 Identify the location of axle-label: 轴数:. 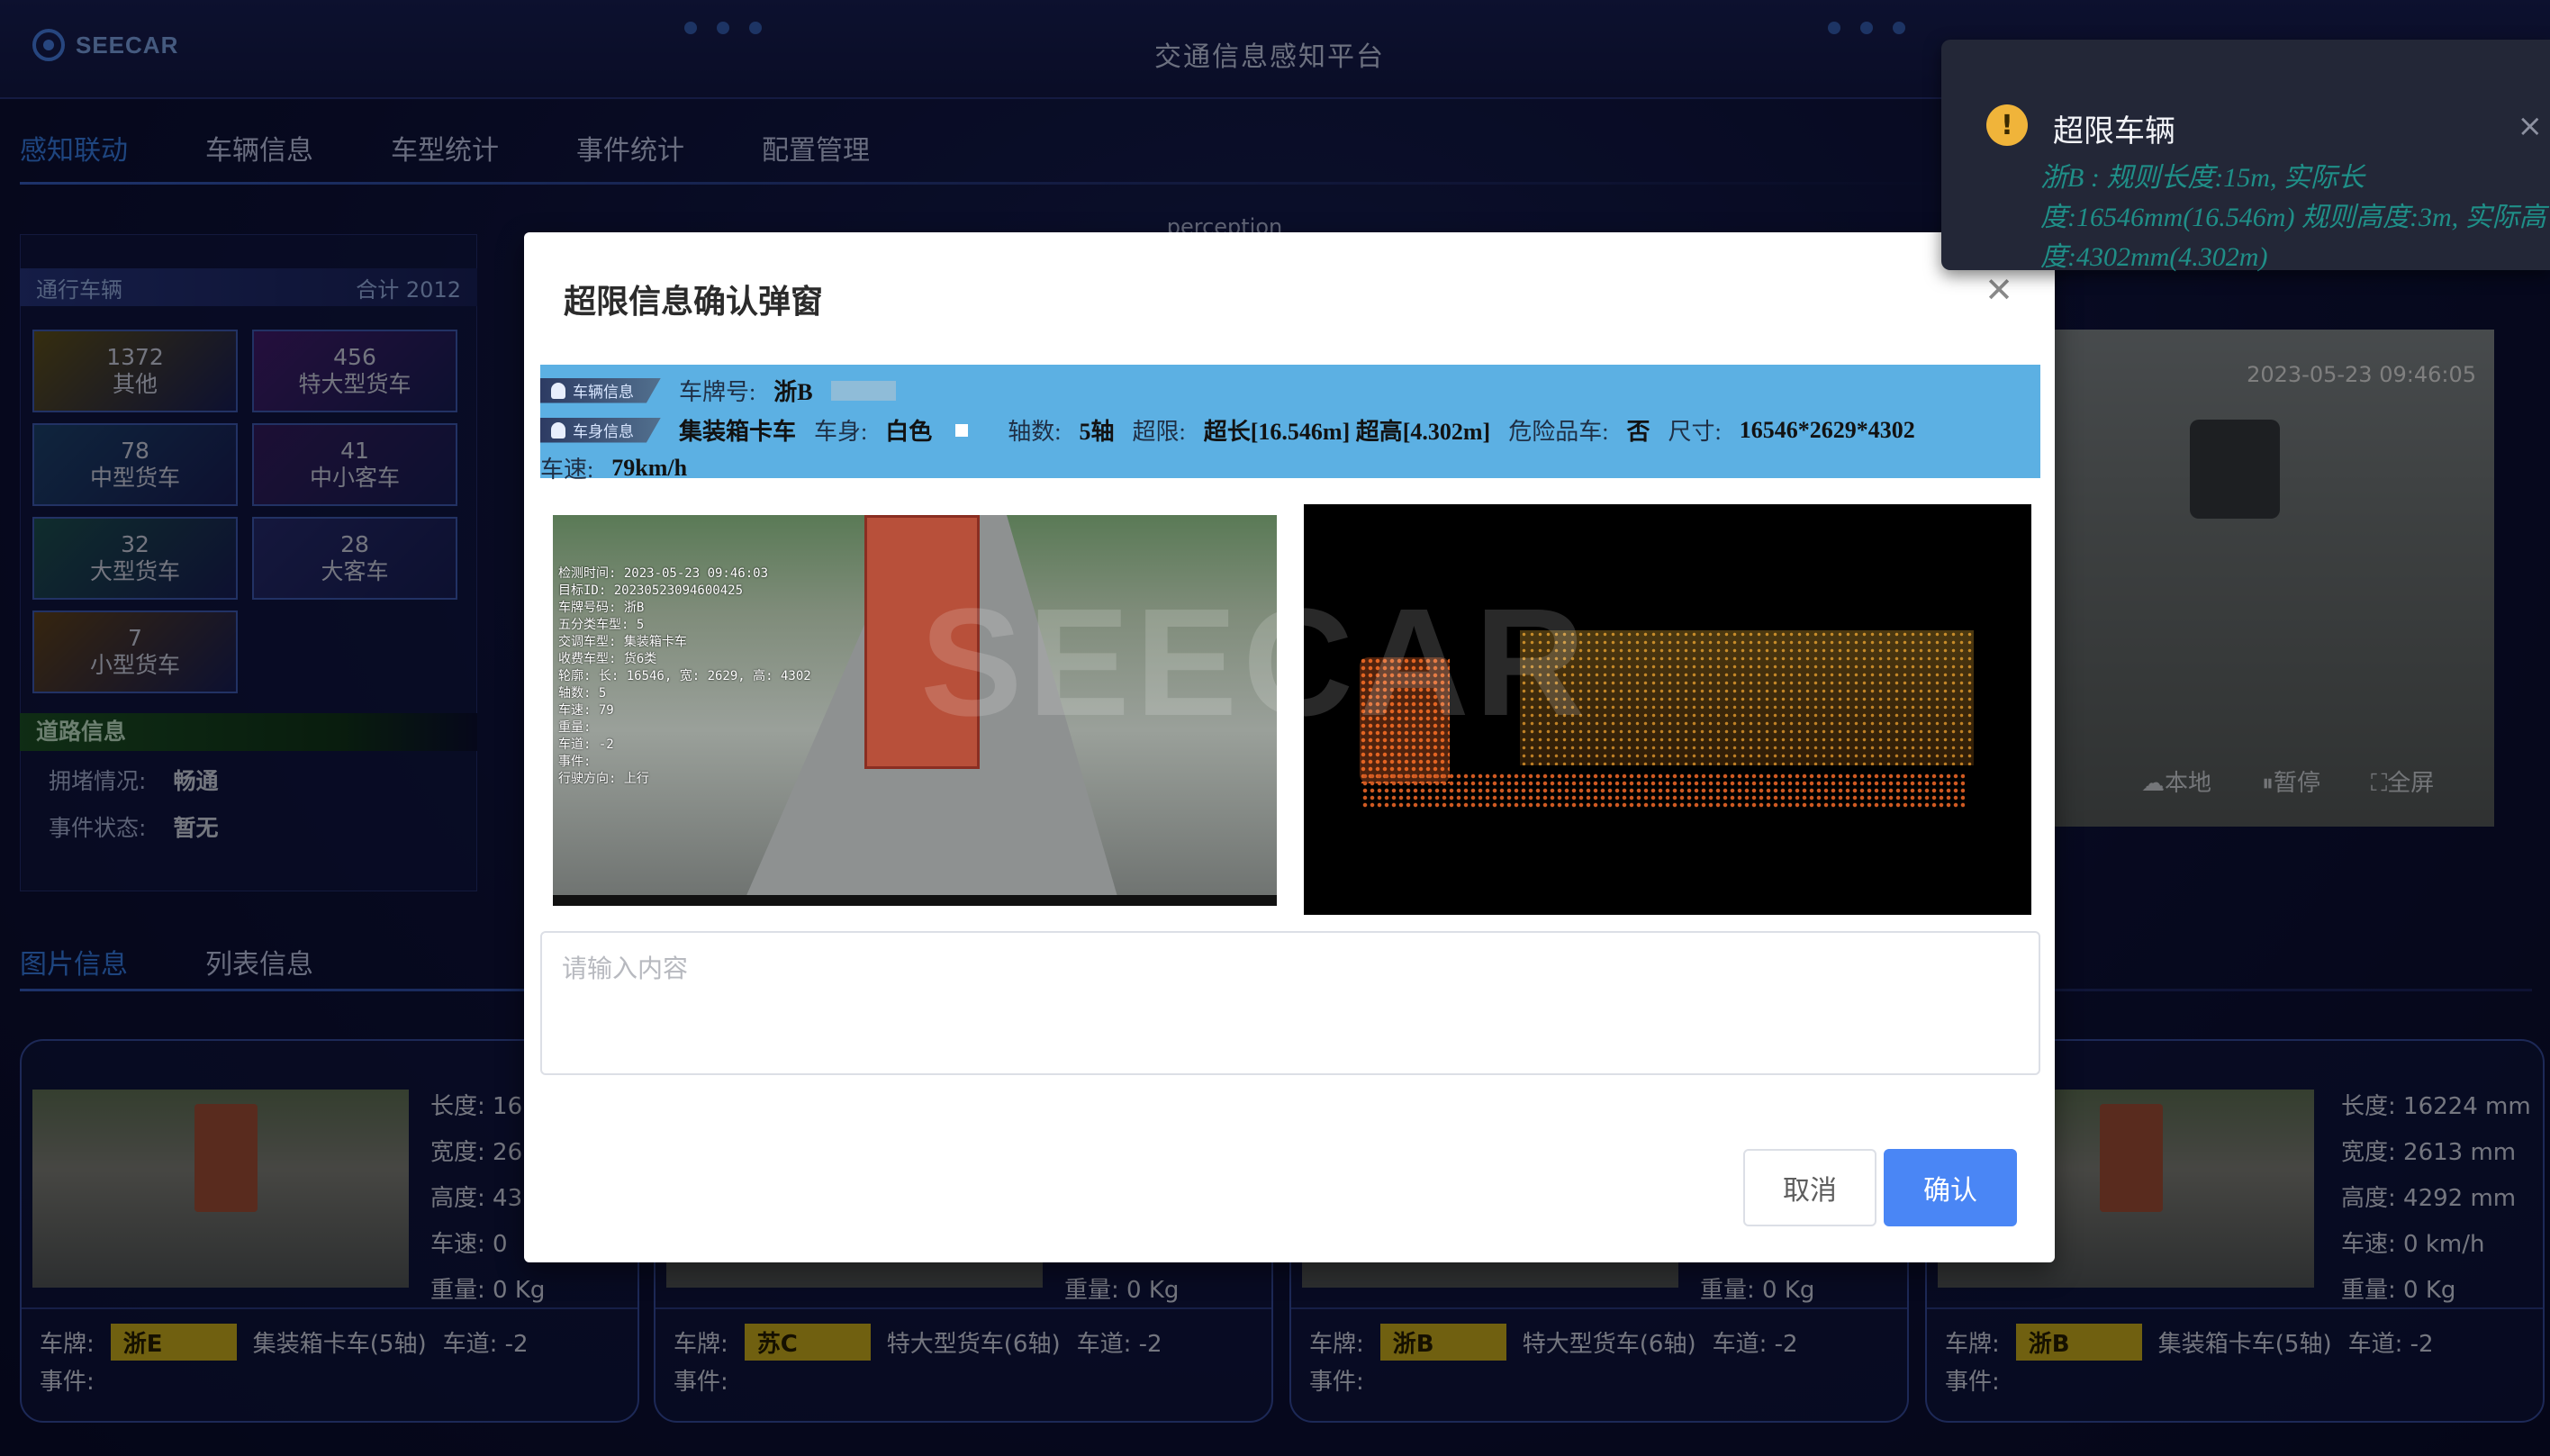
(1035, 432).